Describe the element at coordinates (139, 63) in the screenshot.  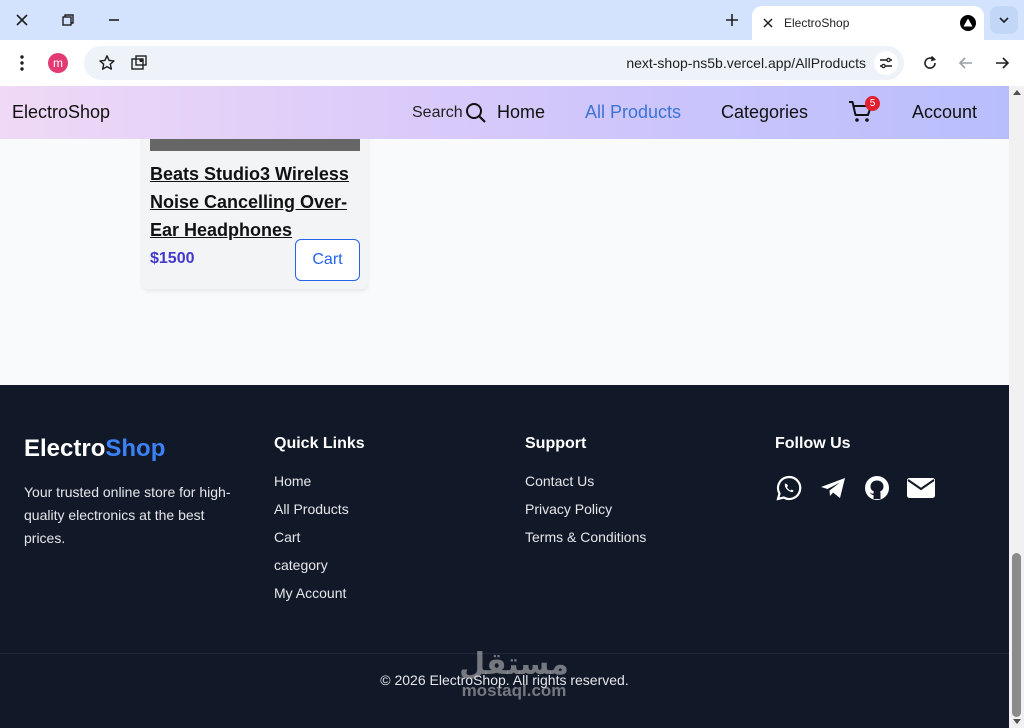
I see `extension-icon` at that location.